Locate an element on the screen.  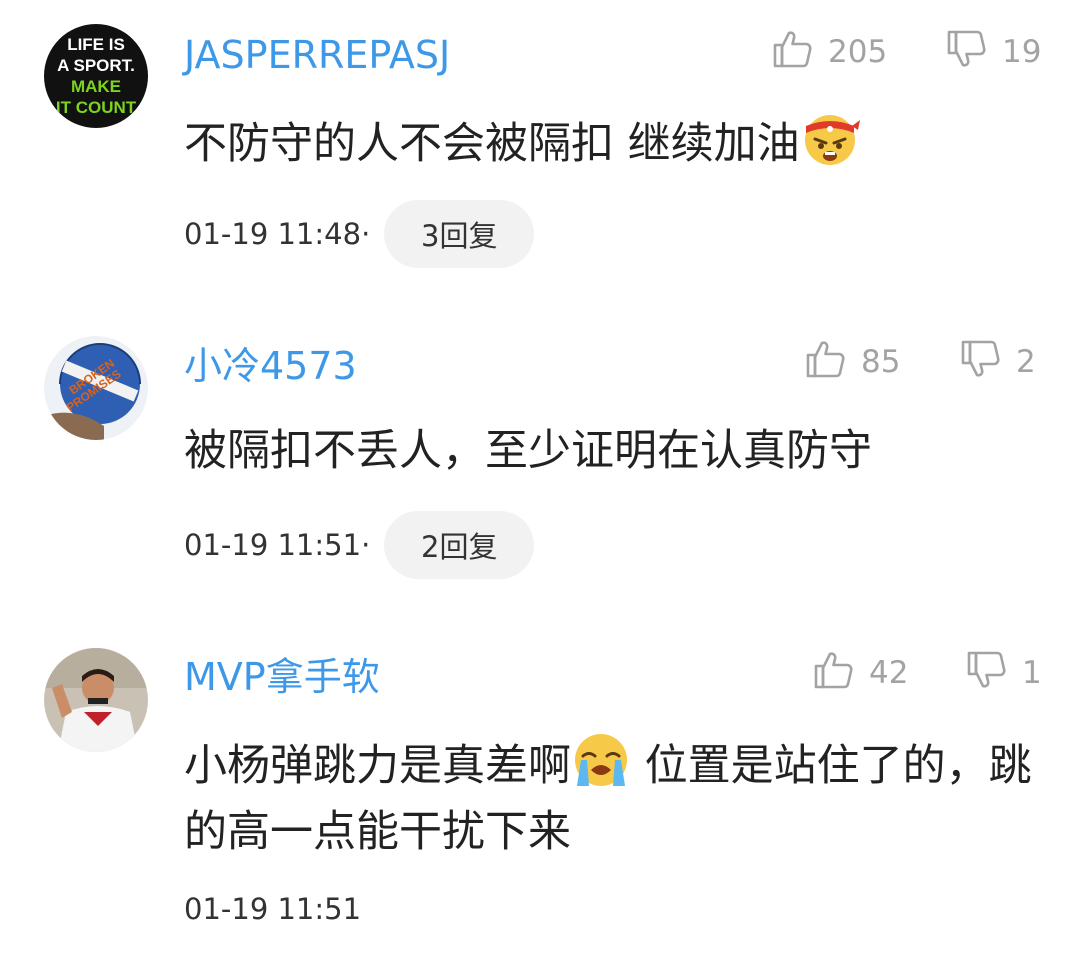
avatar is located at coordinates (96, 700).